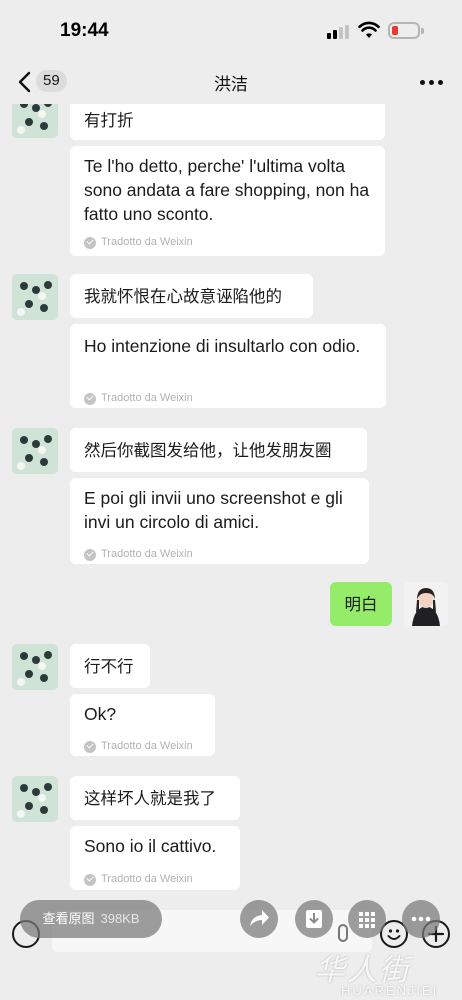 This screenshot has height=1000, width=462. I want to click on translation-bubble: Ok? Tradotto da Weixin, so click(142, 725).